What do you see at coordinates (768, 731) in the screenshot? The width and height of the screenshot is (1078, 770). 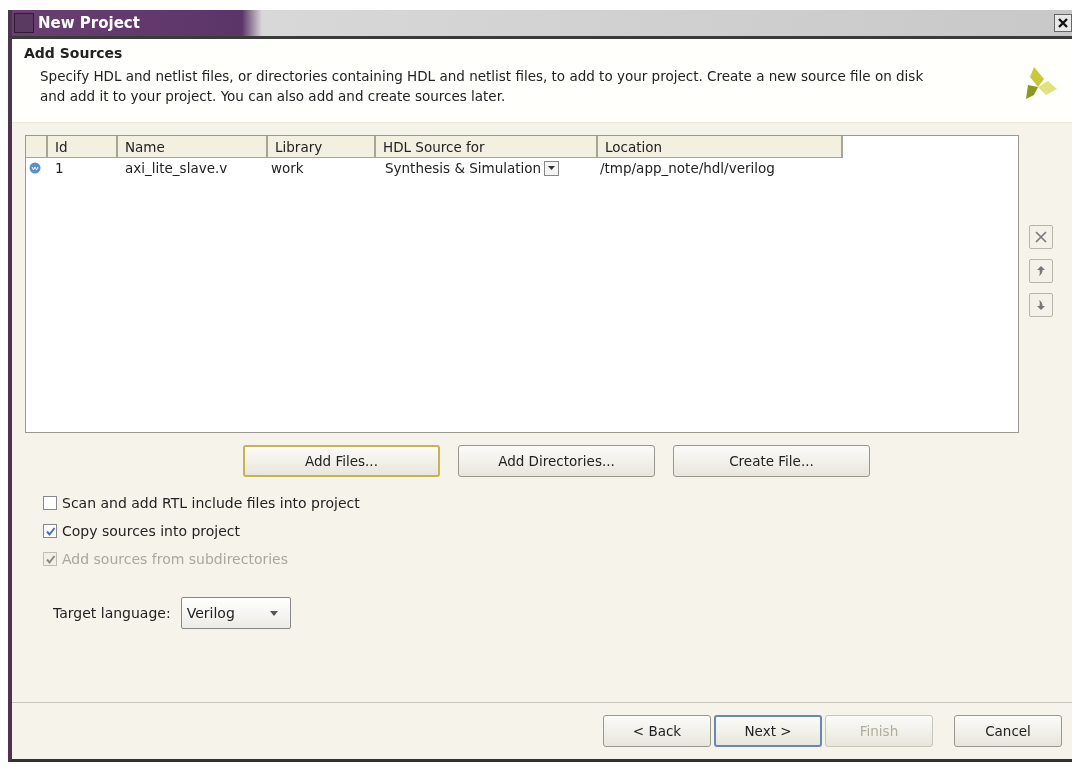 I see `wizard-button: Next >` at bounding box center [768, 731].